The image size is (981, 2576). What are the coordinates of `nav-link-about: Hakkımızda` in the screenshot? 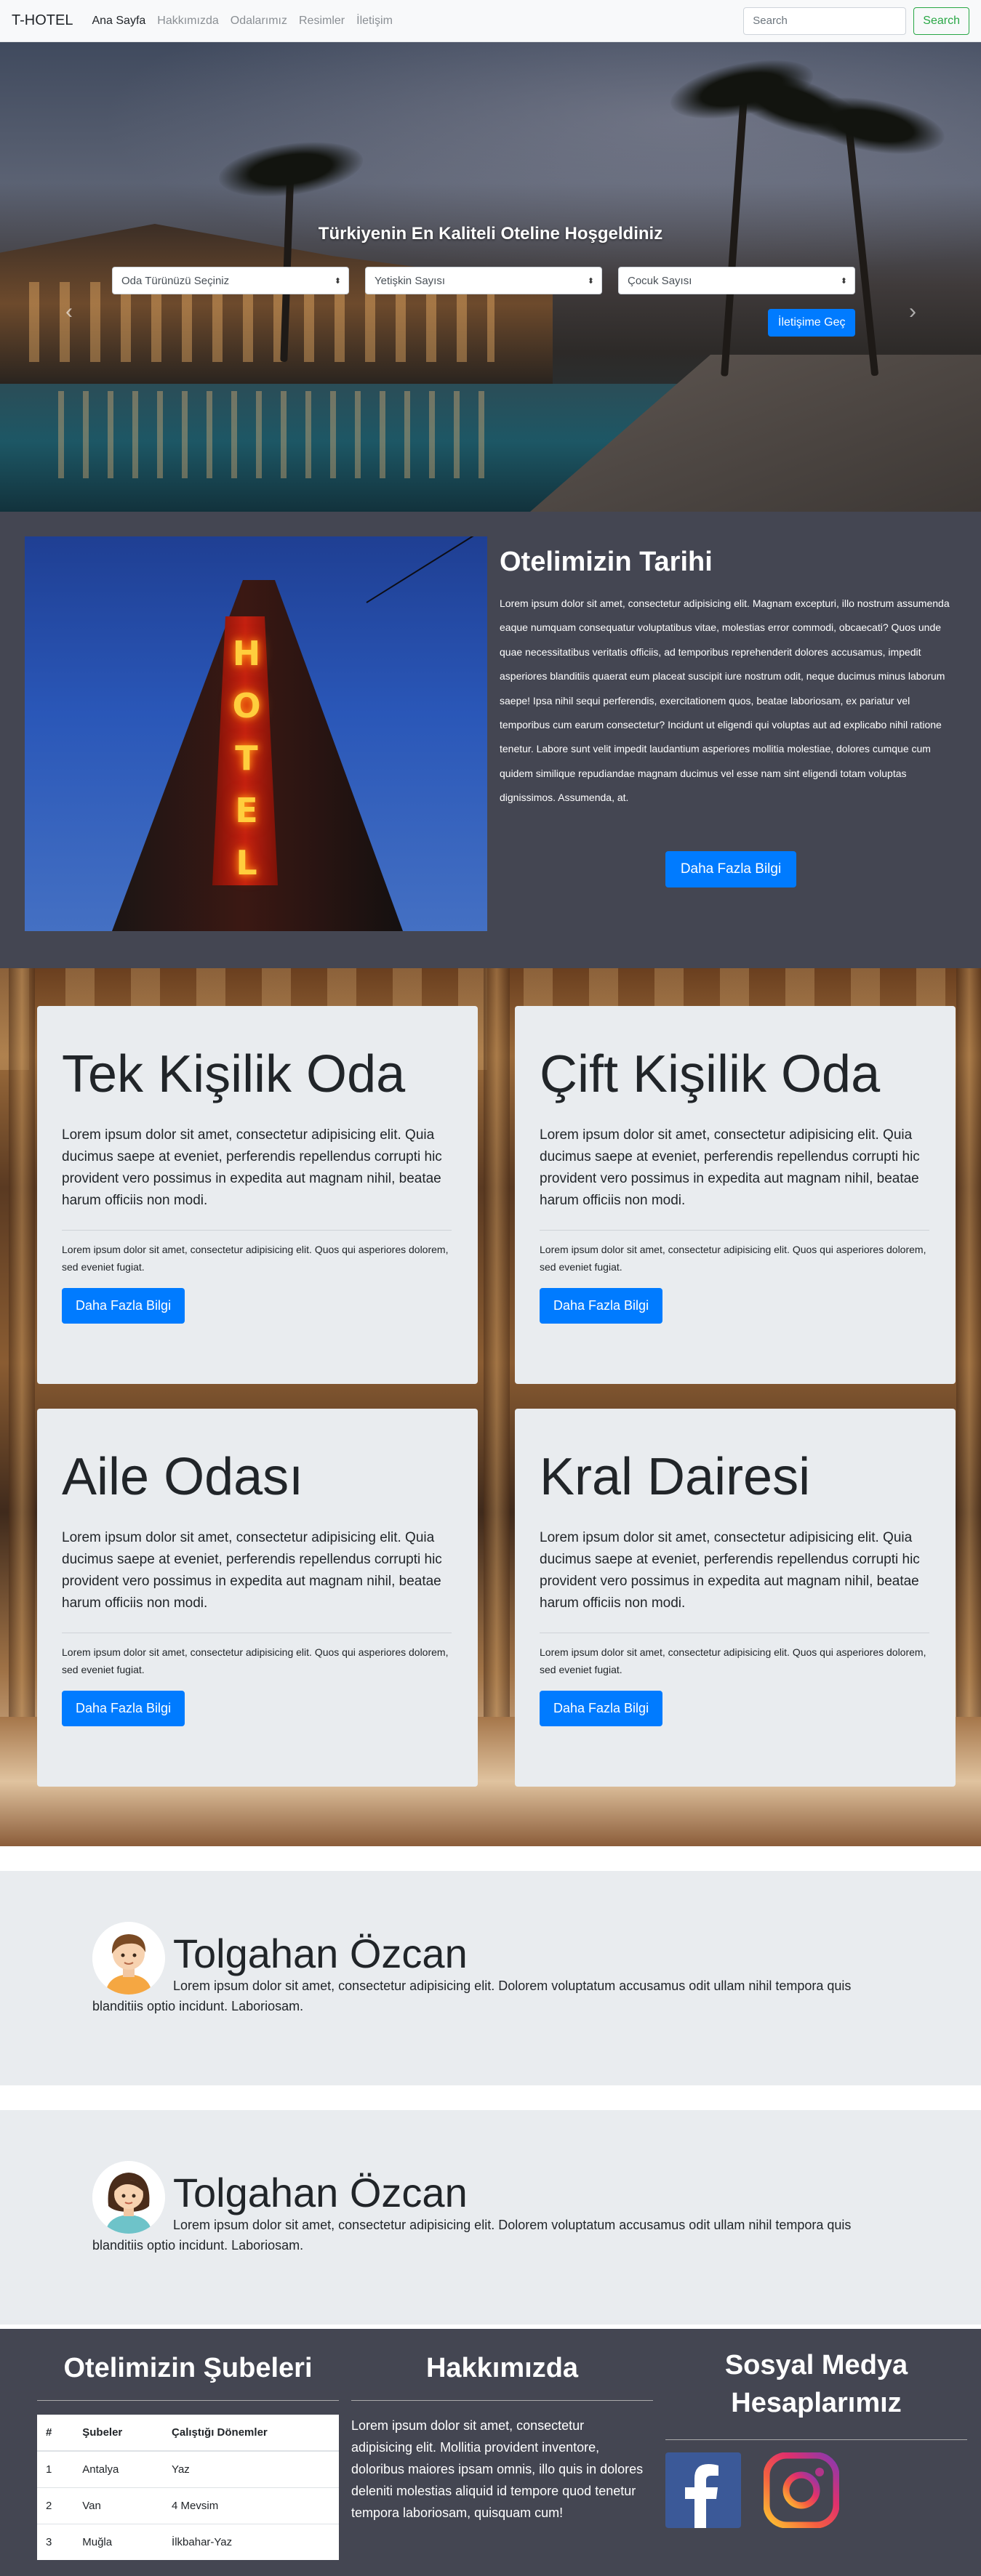 It's located at (187, 21).